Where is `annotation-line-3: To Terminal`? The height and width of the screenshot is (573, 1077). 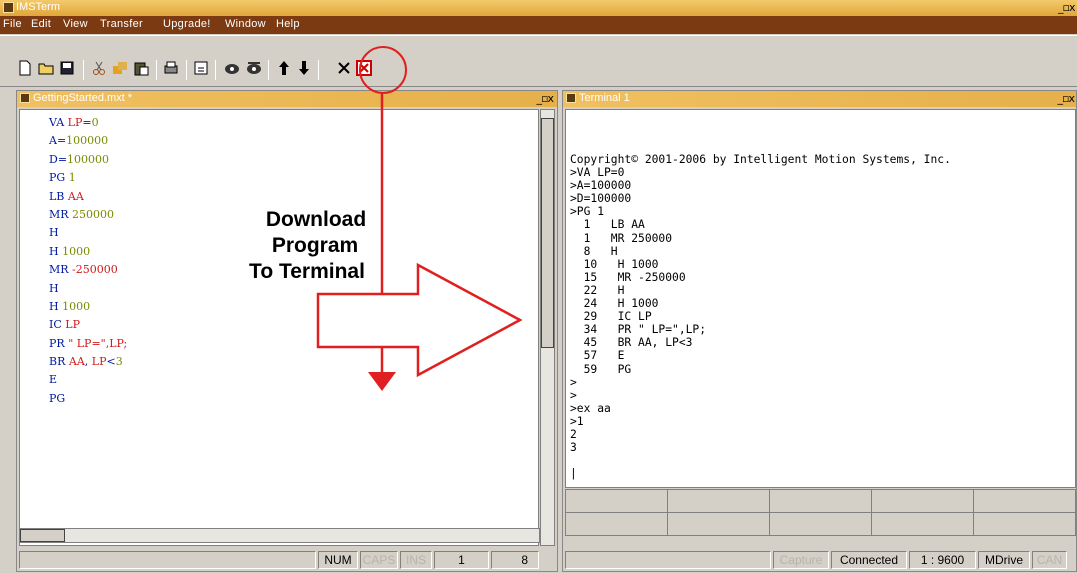 annotation-line-3: To Terminal is located at coordinates (307, 271).